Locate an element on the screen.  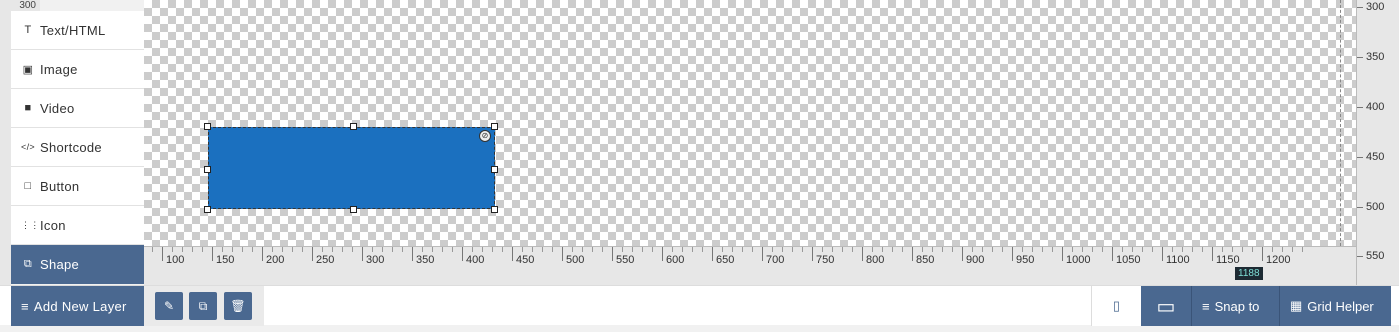
cursor-position-badge: 1188 is located at coordinates (1249, 273).